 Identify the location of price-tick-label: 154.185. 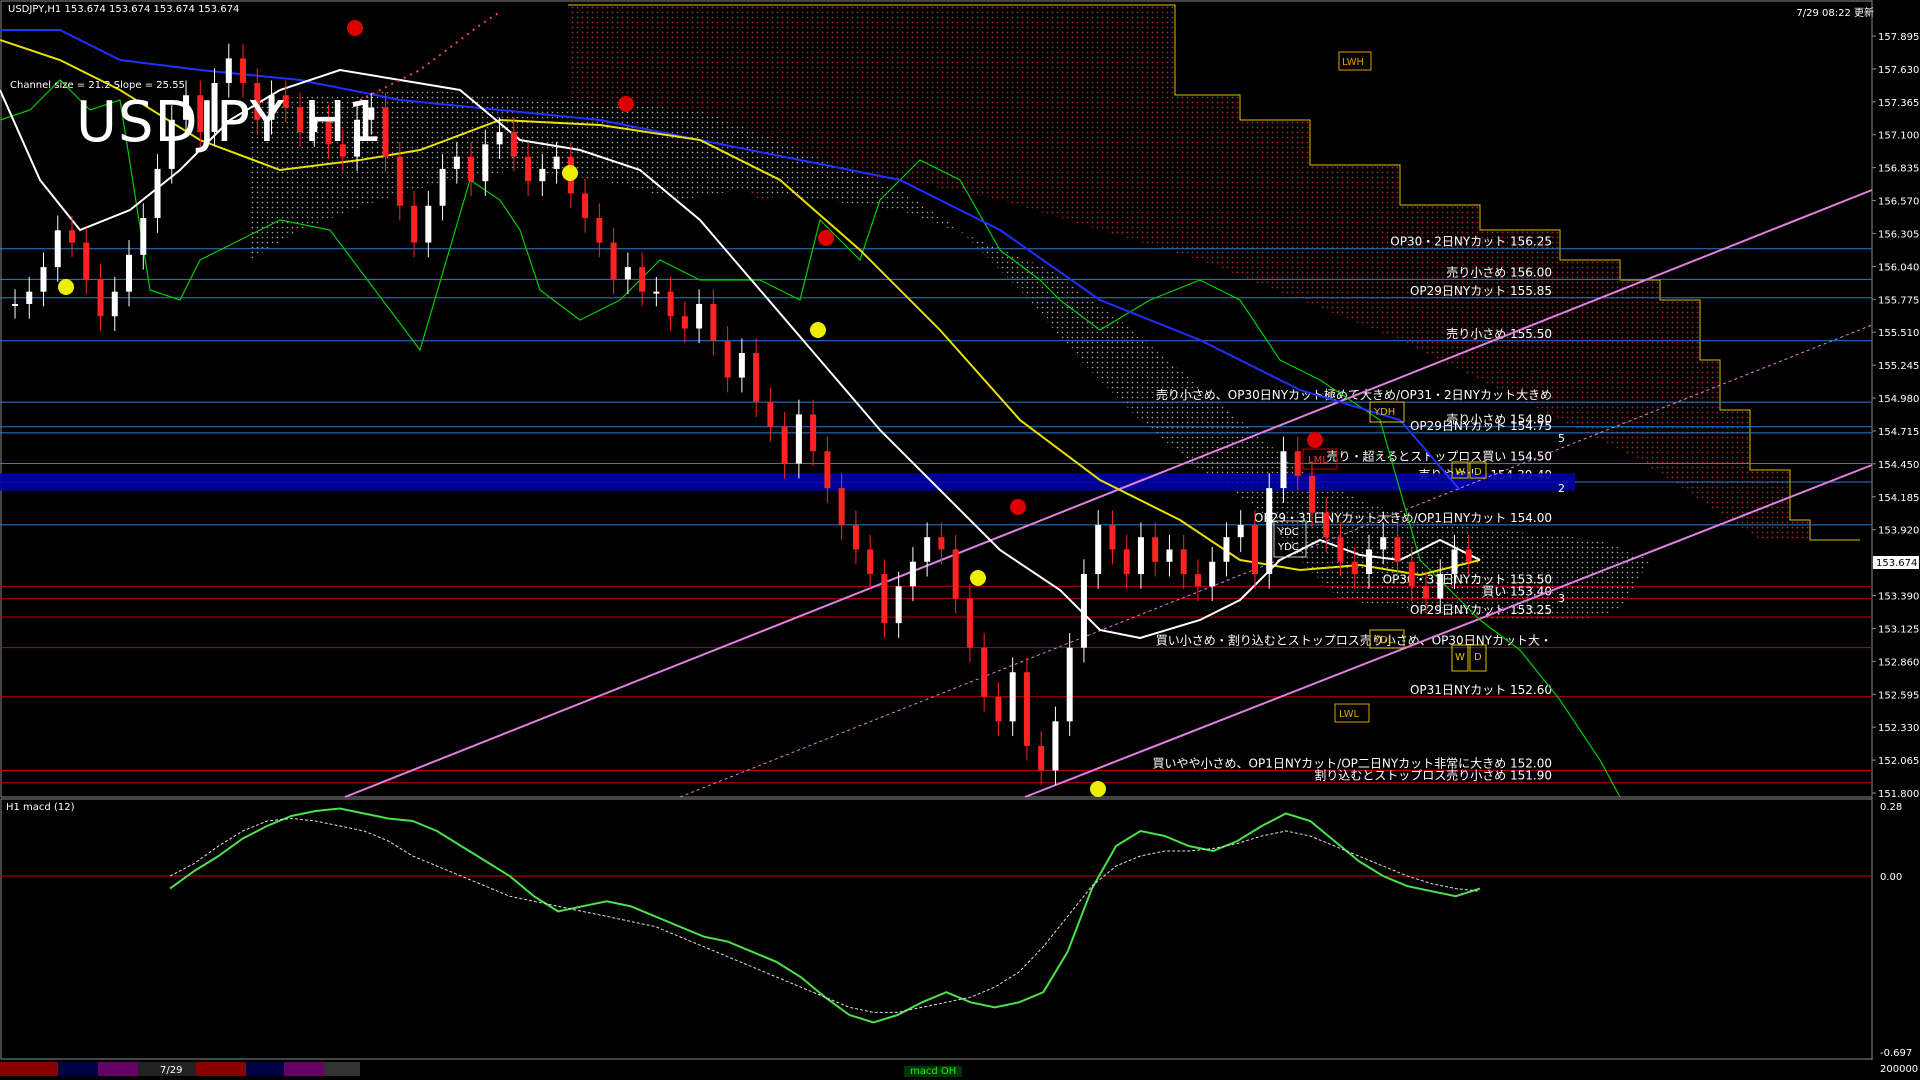
(1898, 498).